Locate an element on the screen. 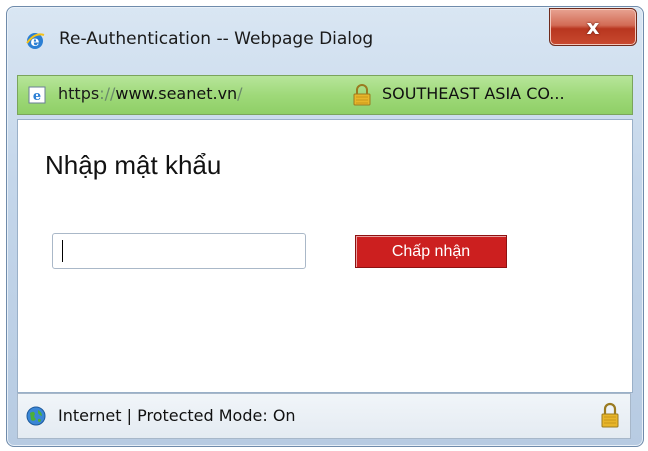  accept-button: Chấp nhận is located at coordinates (431, 251).